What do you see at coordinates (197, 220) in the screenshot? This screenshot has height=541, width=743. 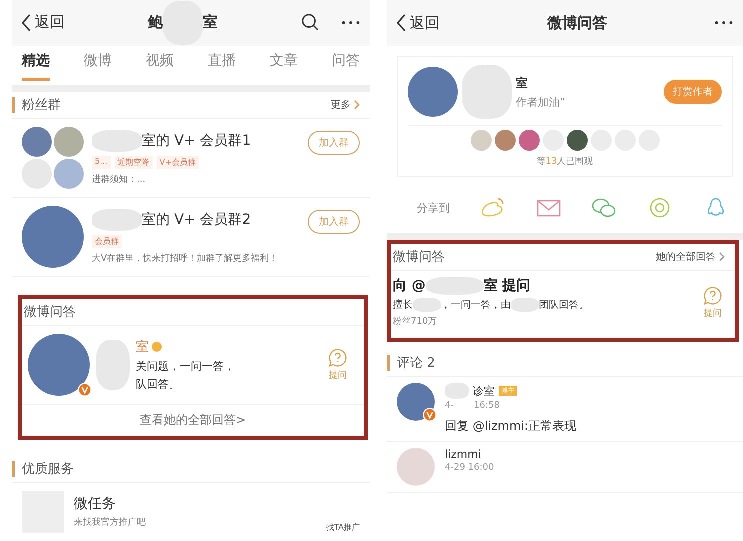 I see `group-name: 室的 V+ 会员群2` at bounding box center [197, 220].